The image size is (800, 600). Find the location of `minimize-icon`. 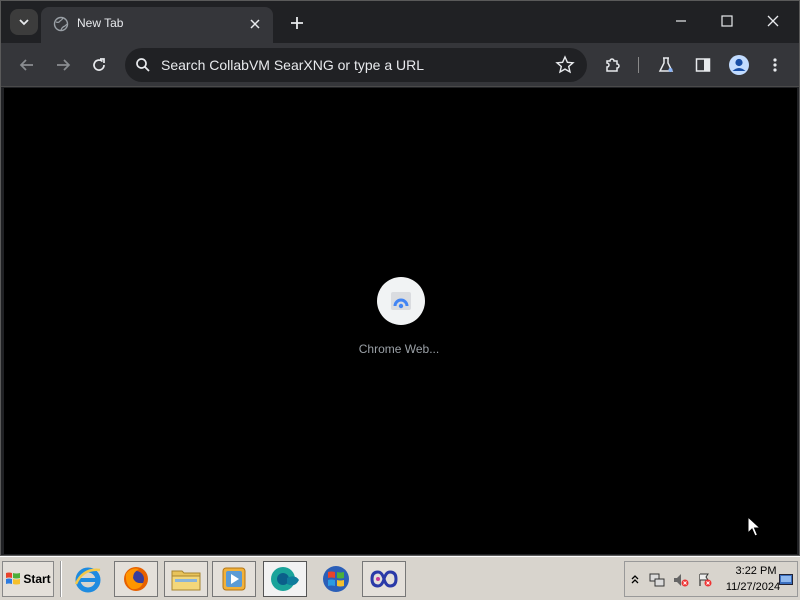

minimize-icon is located at coordinates (681, 21).